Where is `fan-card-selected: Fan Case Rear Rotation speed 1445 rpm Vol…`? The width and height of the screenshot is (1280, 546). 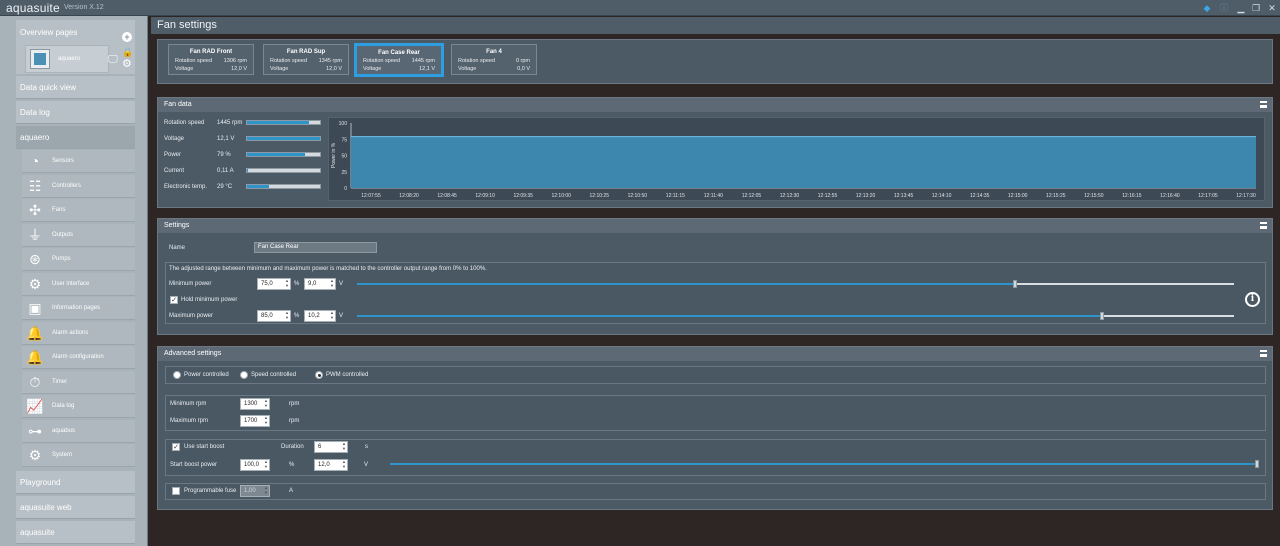
fan-card-selected: Fan Case Rear Rotation speed 1445 rpm Vol… is located at coordinates (399, 60).